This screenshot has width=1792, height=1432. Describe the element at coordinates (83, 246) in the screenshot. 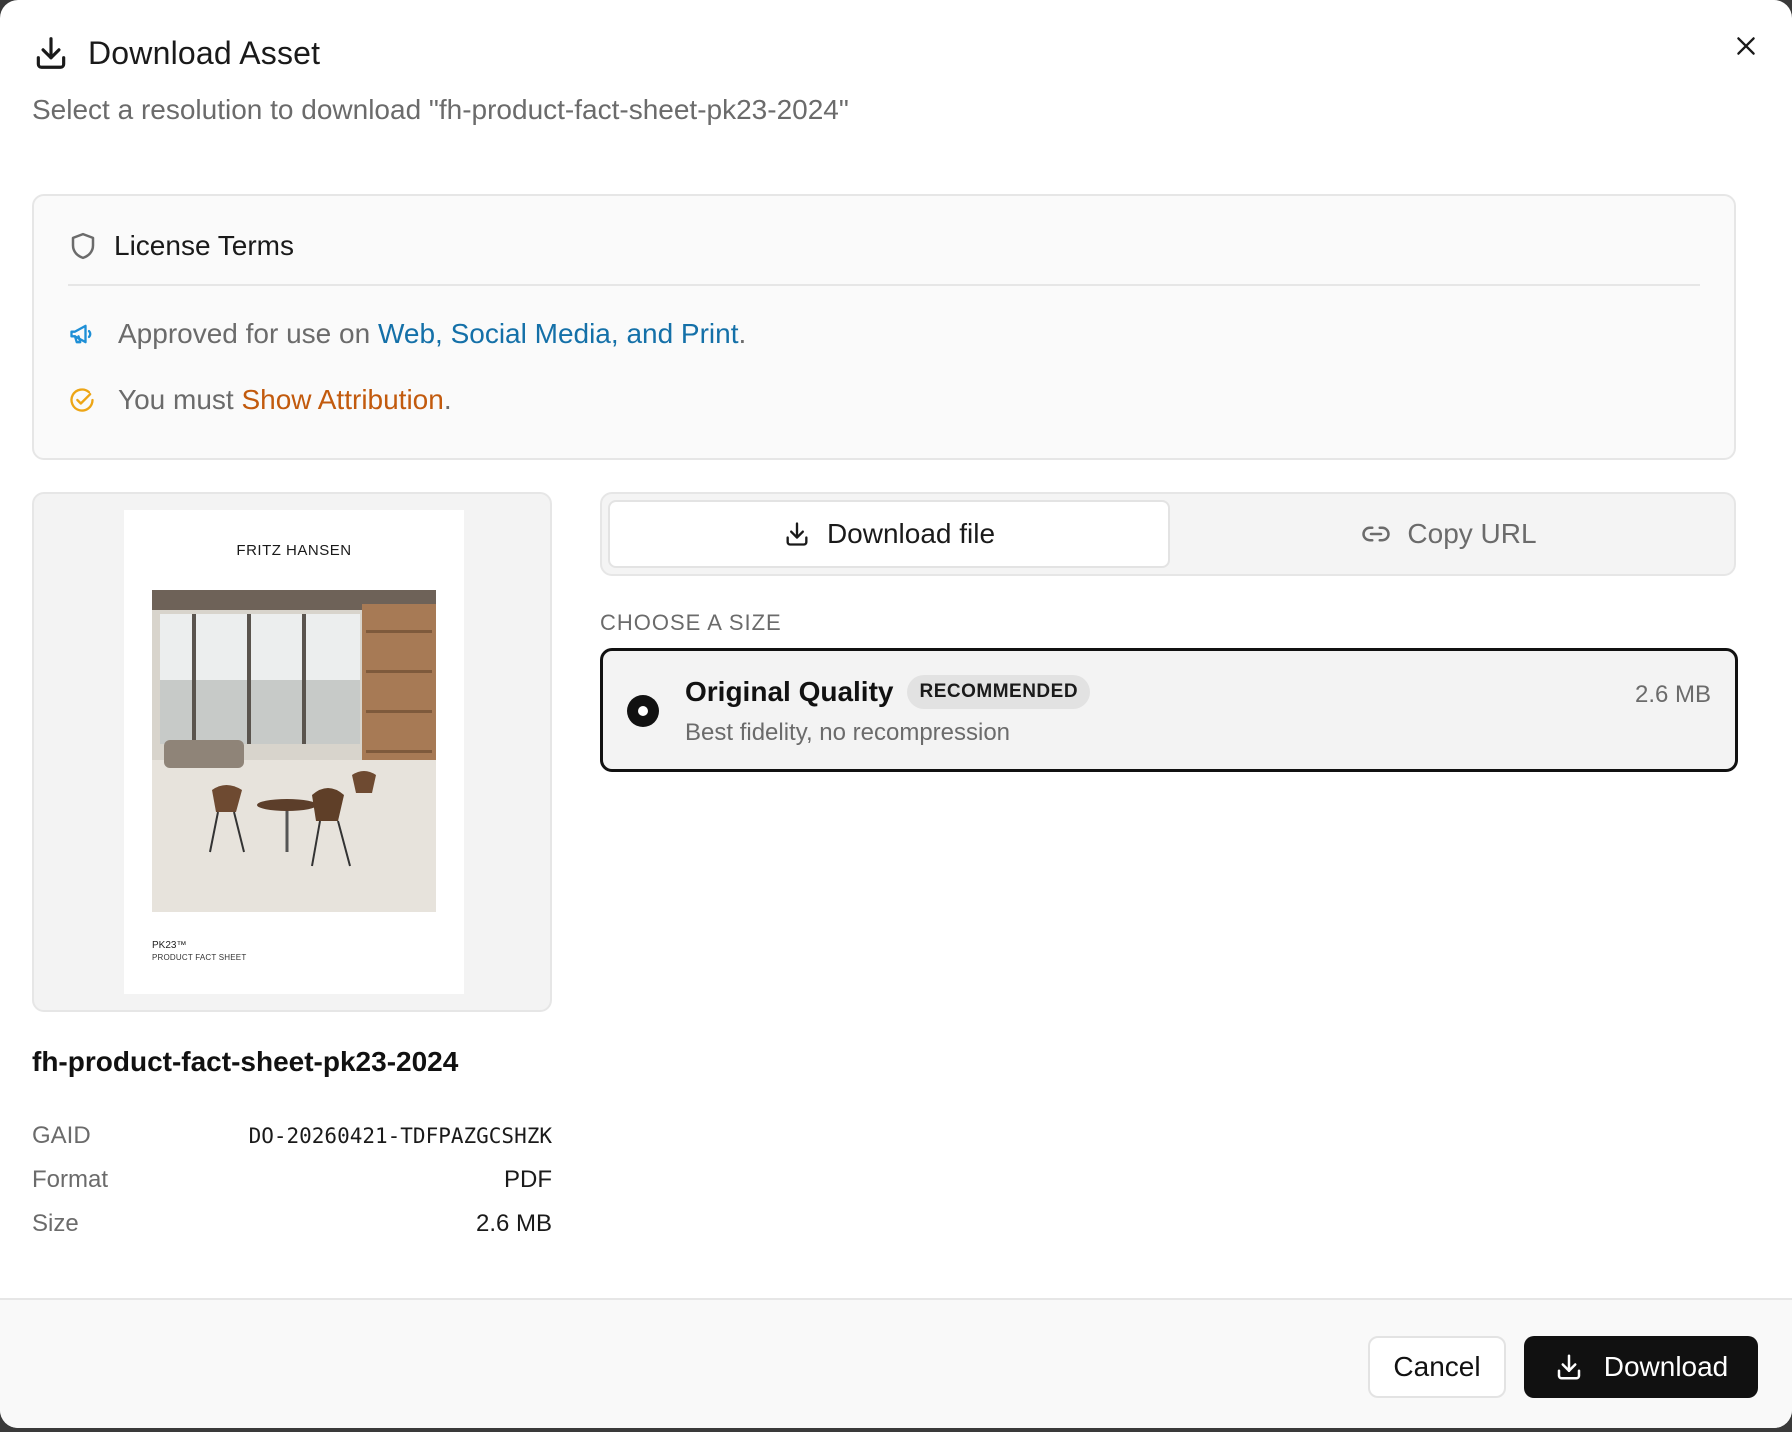

I see `shield-icon` at that location.